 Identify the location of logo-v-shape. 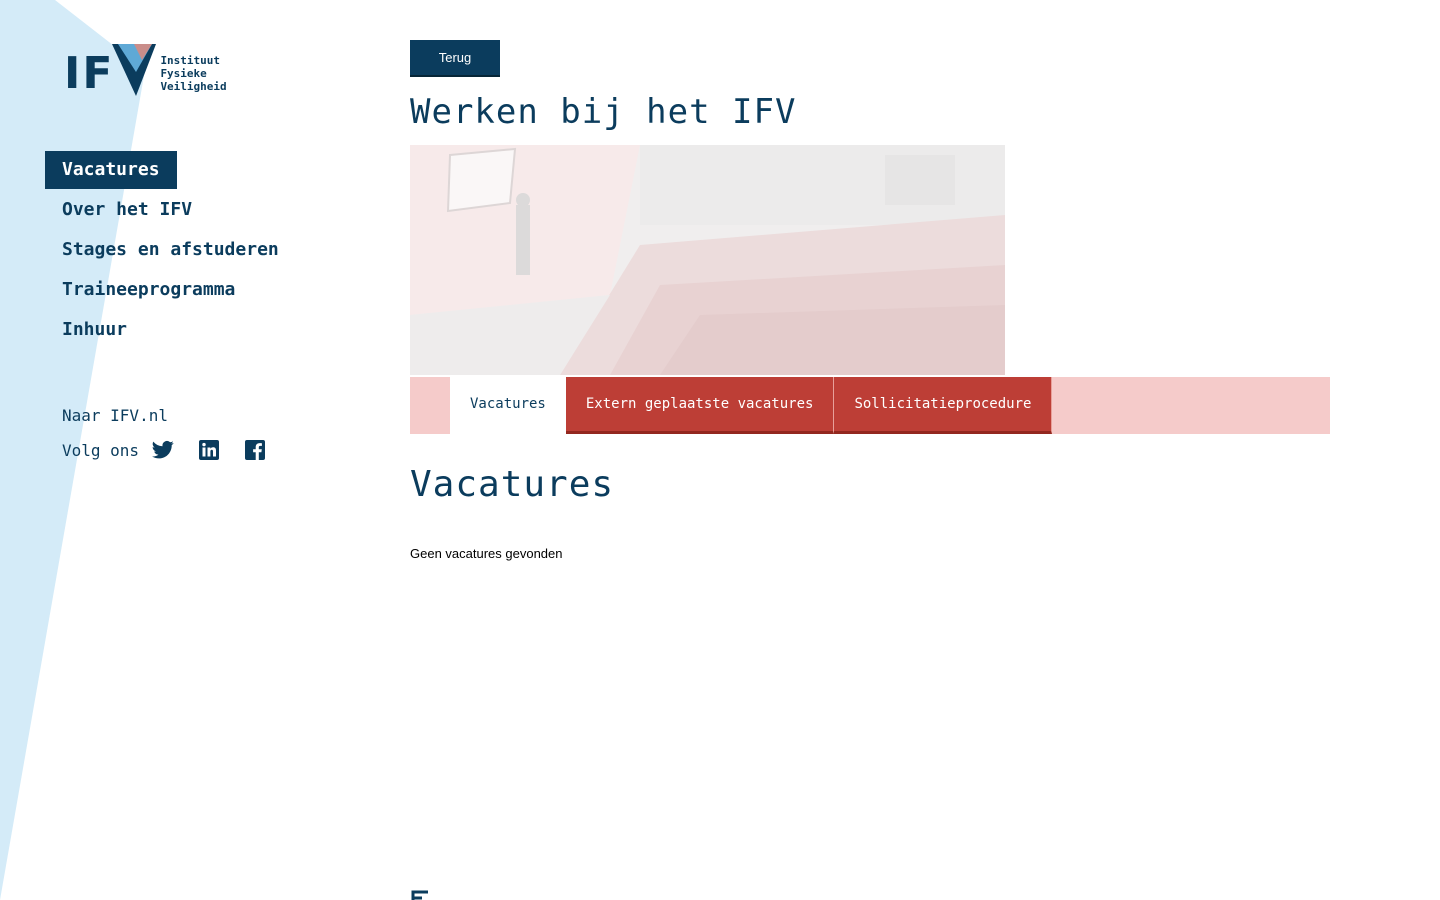
(134, 70).